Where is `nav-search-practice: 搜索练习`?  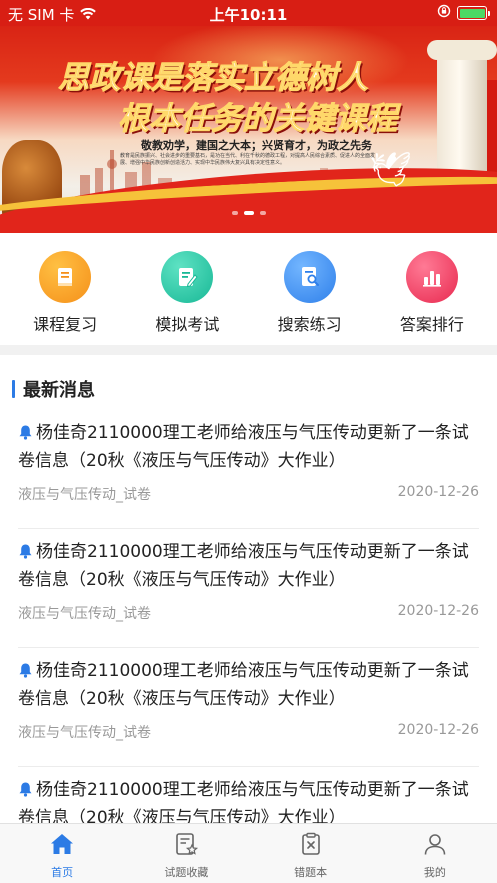
nav-search-practice: 搜索练习 is located at coordinates (310, 289).